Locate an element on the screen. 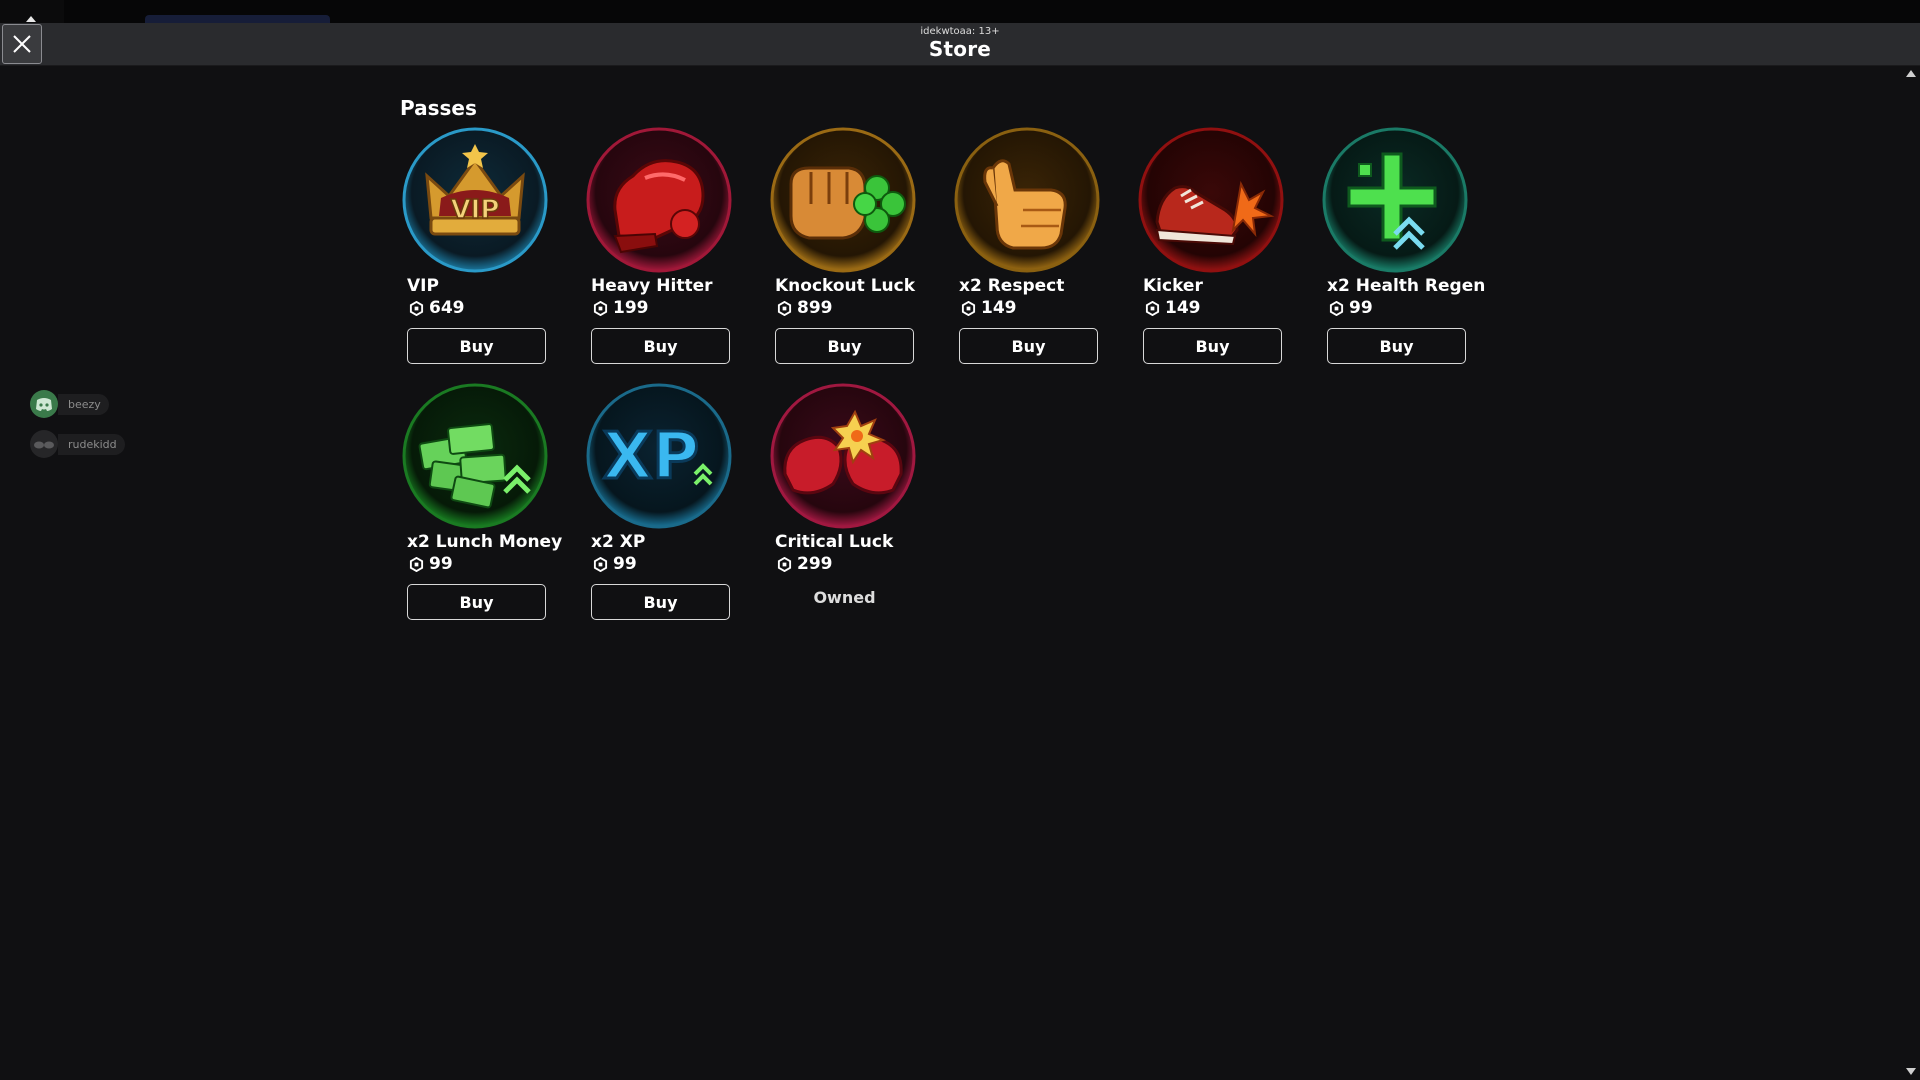 The height and width of the screenshot is (1080, 1920). caret-up-icon is located at coordinates (31, 19).